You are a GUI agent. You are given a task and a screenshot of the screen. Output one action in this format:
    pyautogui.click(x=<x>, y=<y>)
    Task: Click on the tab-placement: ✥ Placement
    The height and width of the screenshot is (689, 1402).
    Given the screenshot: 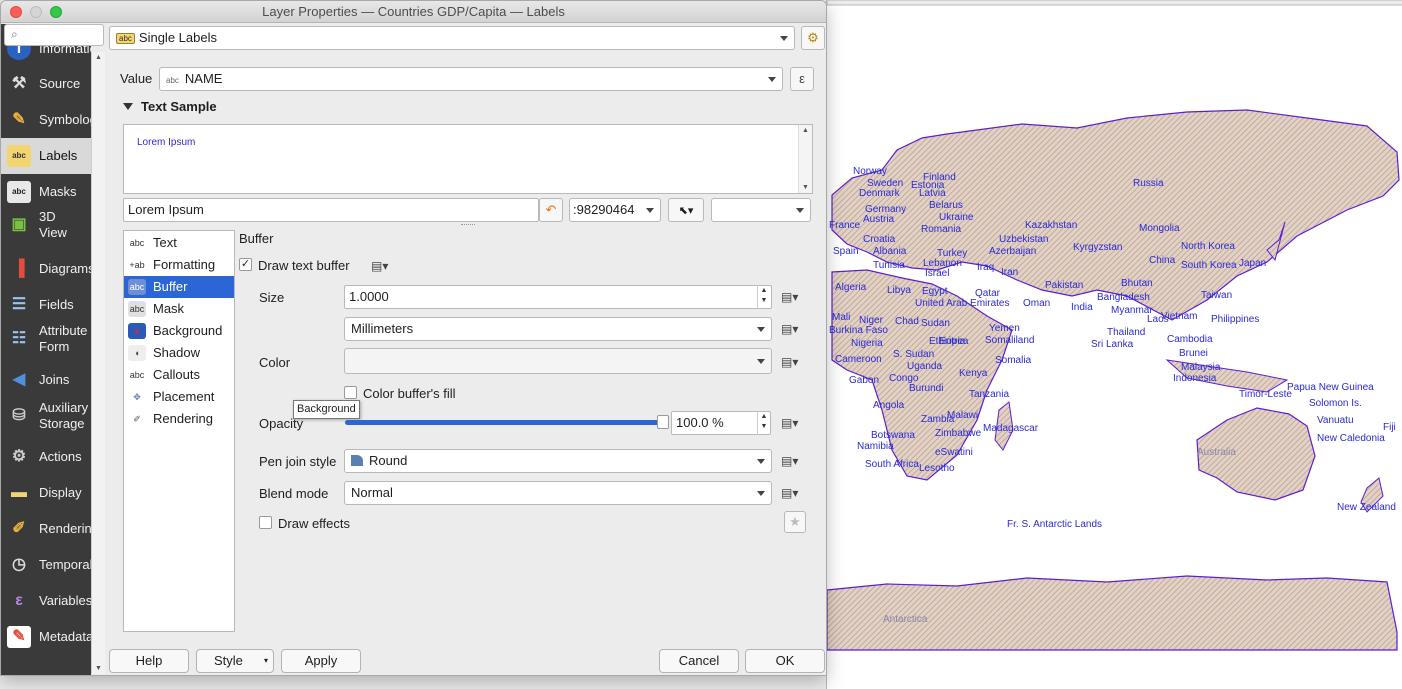 What is the action you would take?
    pyautogui.click(x=179, y=397)
    